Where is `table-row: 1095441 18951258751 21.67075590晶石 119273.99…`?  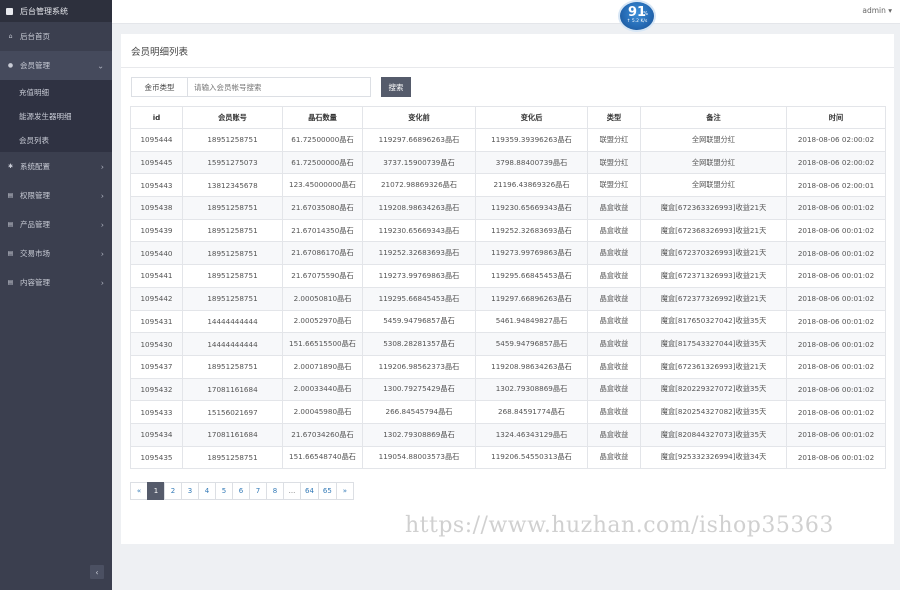 table-row: 1095441 18951258751 21.67075590晶石 119273.99… is located at coordinates (508, 276).